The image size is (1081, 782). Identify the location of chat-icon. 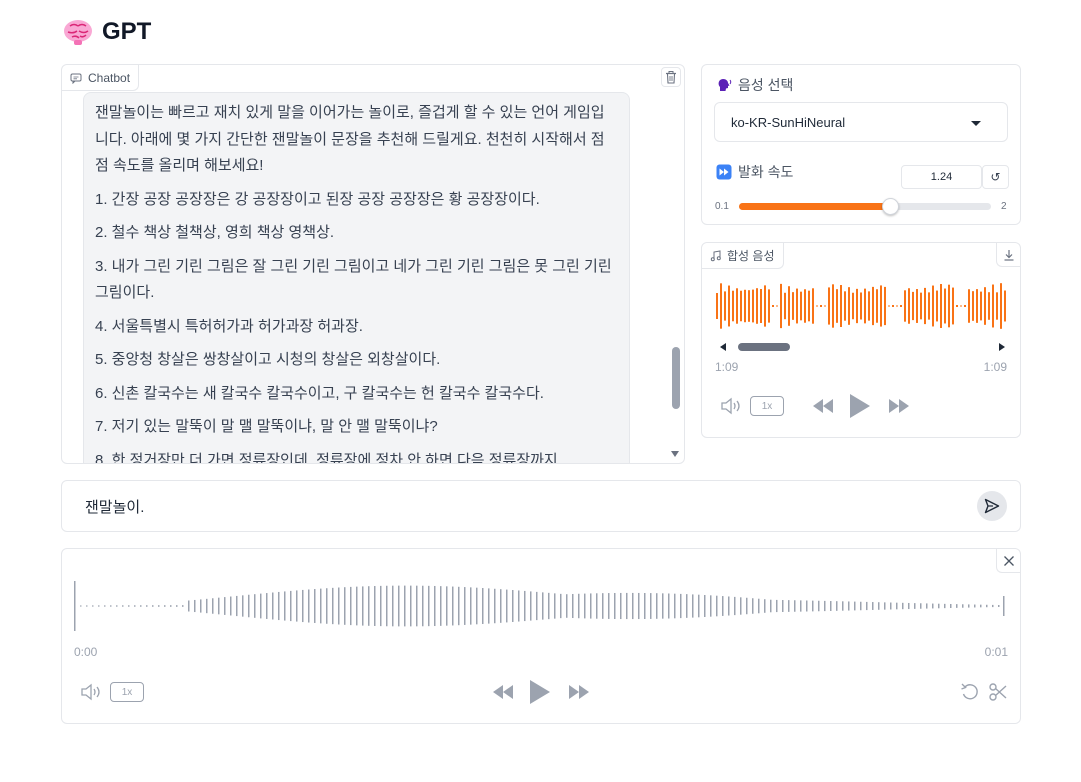
(76, 78).